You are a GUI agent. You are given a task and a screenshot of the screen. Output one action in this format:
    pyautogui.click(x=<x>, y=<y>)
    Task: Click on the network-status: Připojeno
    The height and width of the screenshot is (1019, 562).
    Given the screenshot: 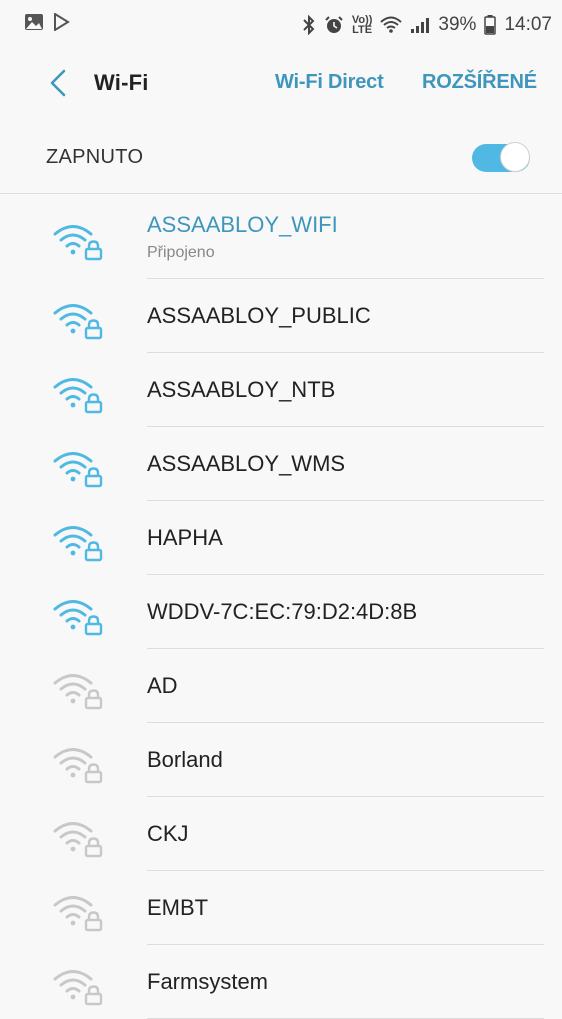 What is the action you would take?
    pyautogui.click(x=181, y=252)
    